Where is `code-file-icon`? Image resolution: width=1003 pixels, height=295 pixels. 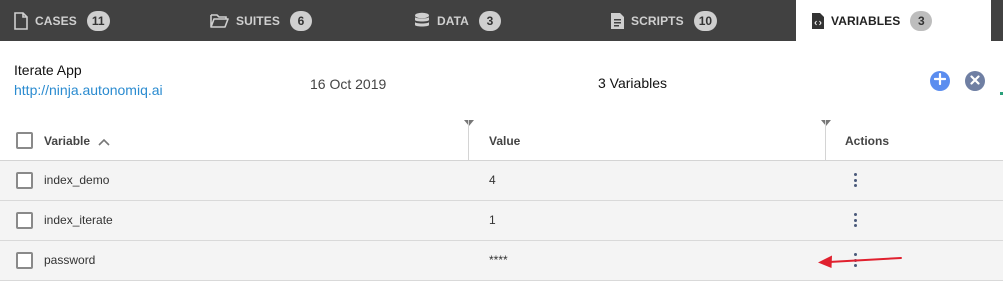 code-file-icon is located at coordinates (818, 20).